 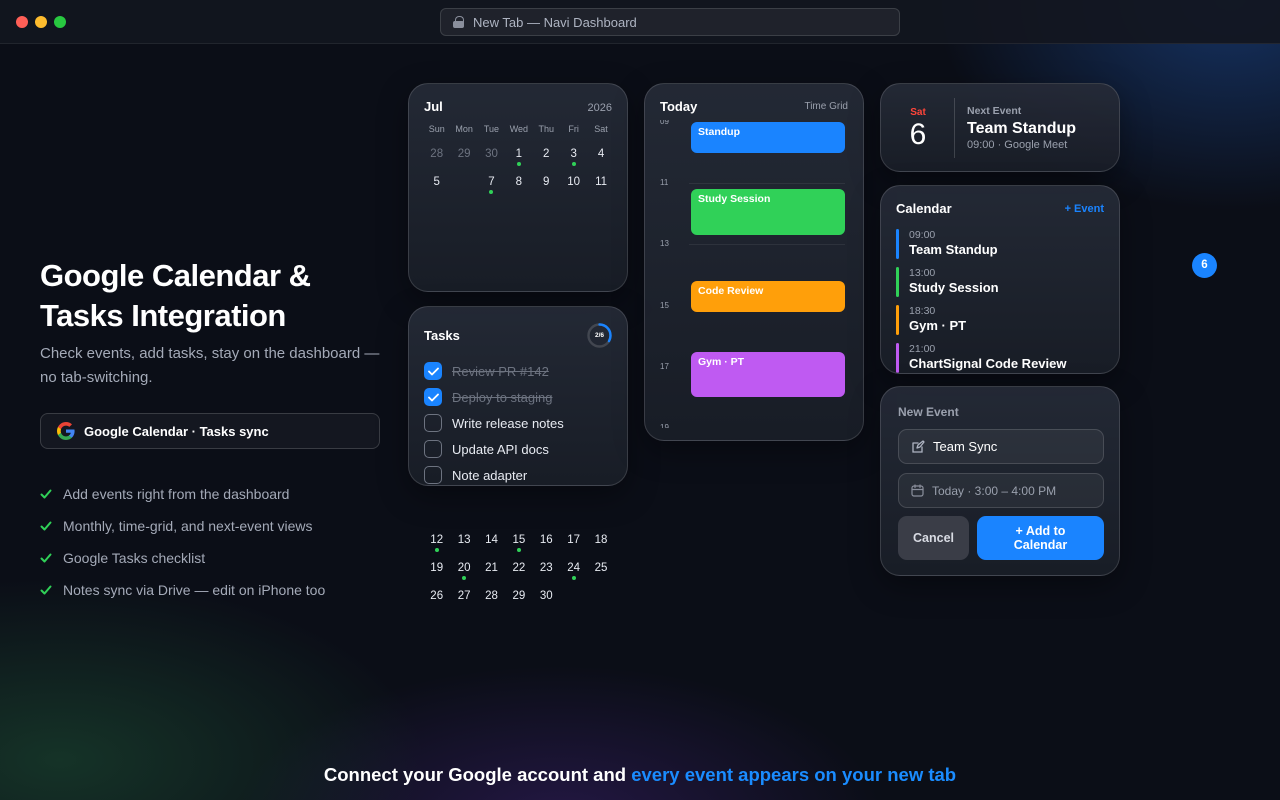 What do you see at coordinates (768, 212) in the screenshot?
I see `timegrid-event: Study Session` at bounding box center [768, 212].